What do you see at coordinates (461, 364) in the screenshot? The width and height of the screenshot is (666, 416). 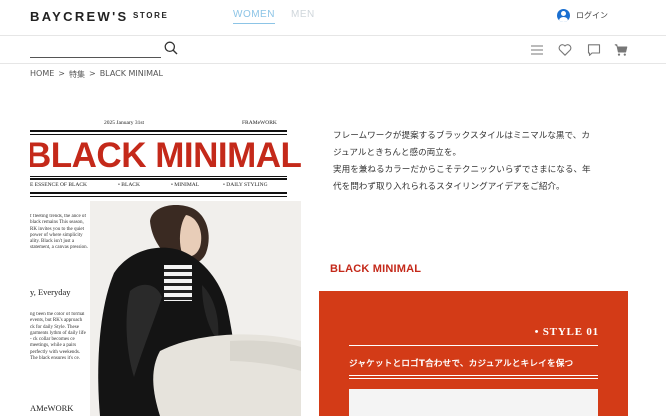 I see `style-caption: ジャケットとロゴT合わせで、カジュアルとキレイを保つ` at bounding box center [461, 364].